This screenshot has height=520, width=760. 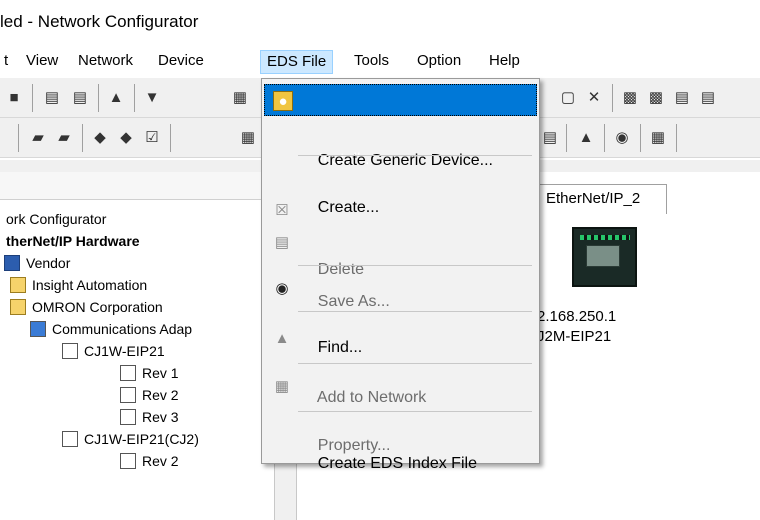 I want to click on find-icon: ◉, so click(x=622, y=137).